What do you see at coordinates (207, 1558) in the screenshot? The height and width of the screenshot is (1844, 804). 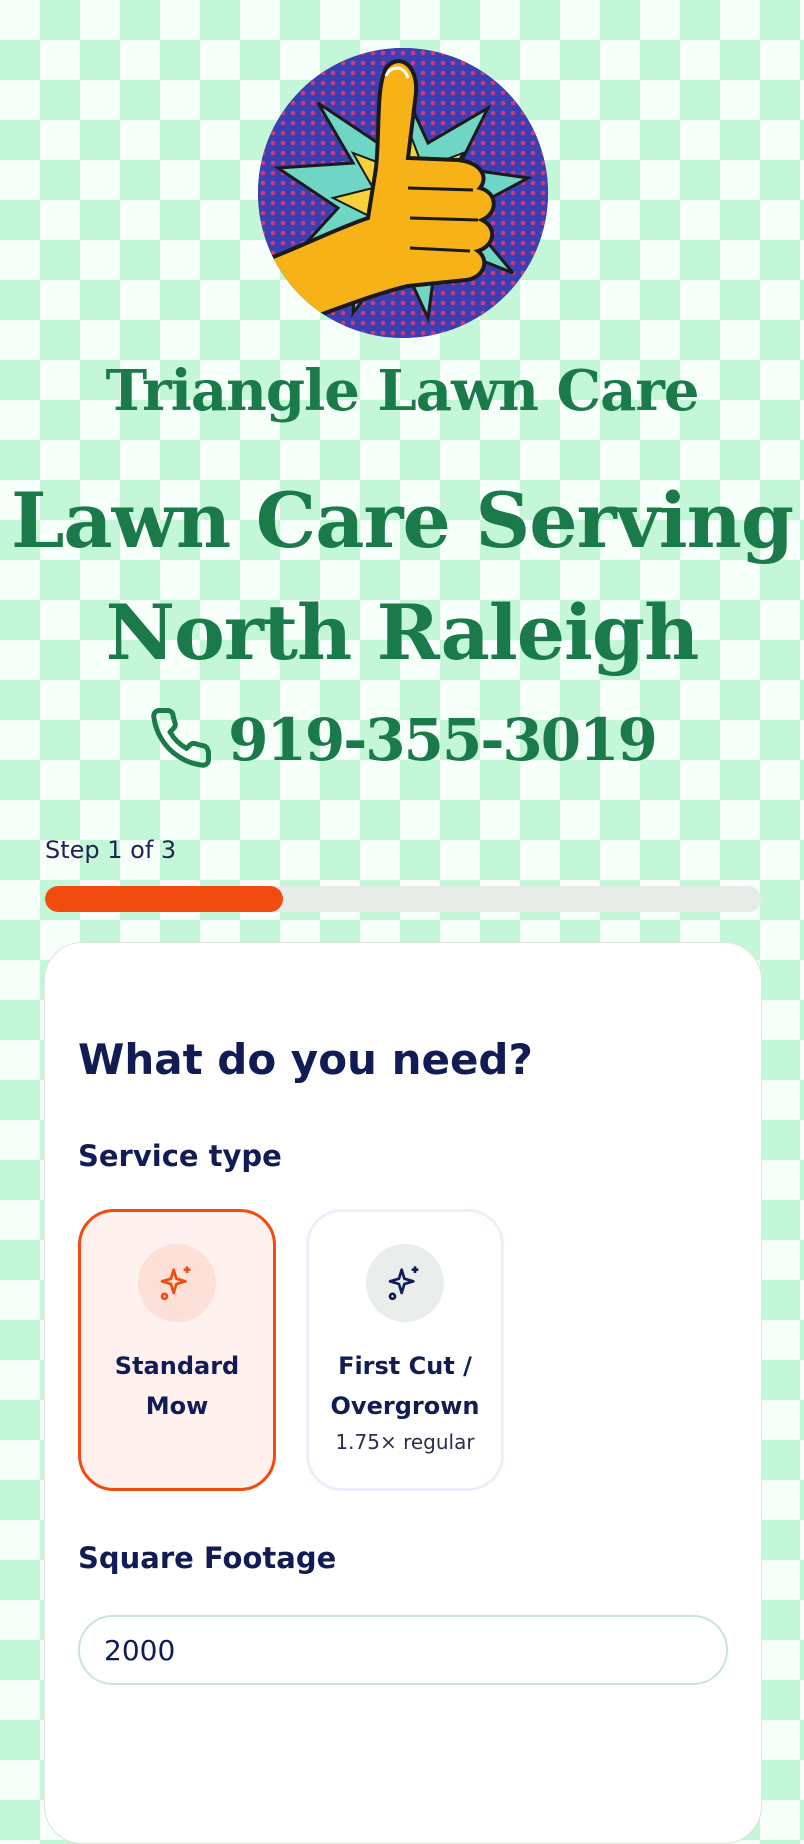 I see `square-footage-label: Square Footage` at bounding box center [207, 1558].